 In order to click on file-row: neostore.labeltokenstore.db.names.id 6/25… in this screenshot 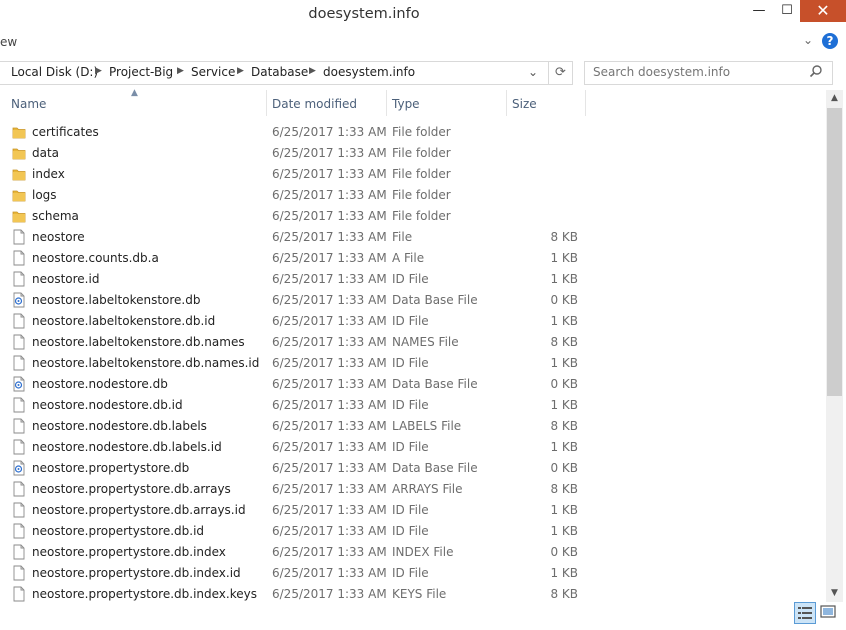, I will do `click(295, 363)`.